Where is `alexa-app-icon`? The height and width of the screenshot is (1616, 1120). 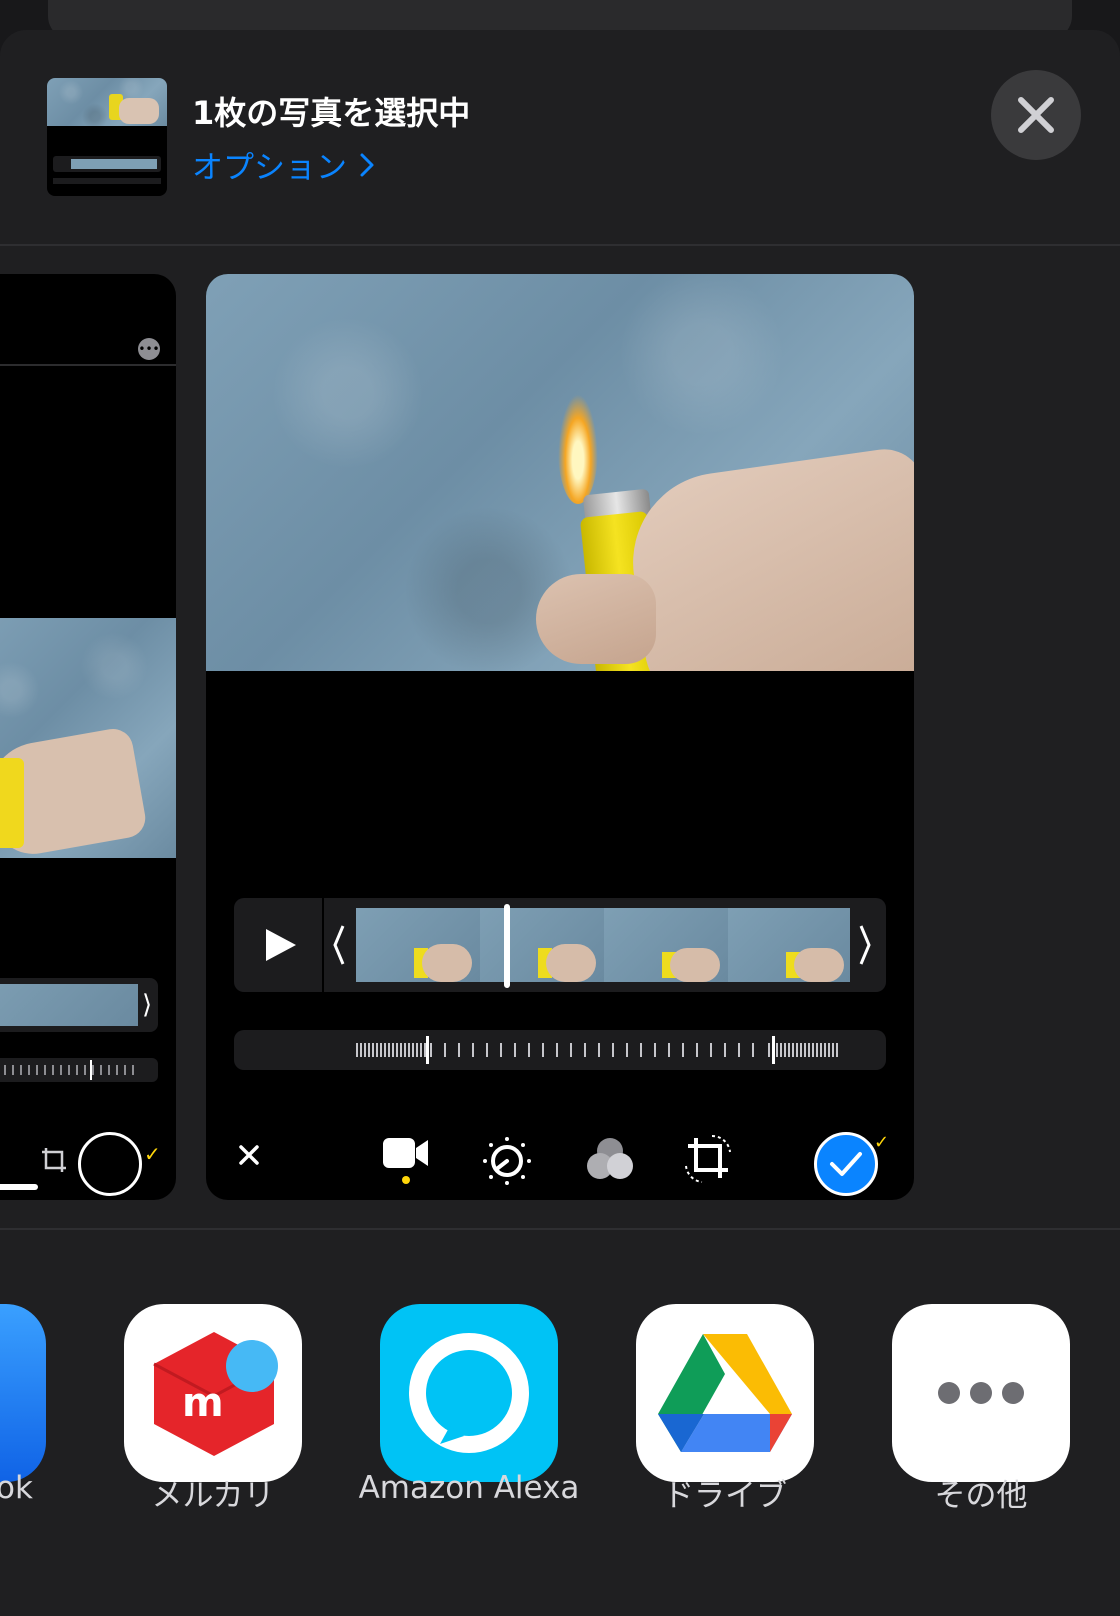
alexa-app-icon is located at coordinates (469, 1393).